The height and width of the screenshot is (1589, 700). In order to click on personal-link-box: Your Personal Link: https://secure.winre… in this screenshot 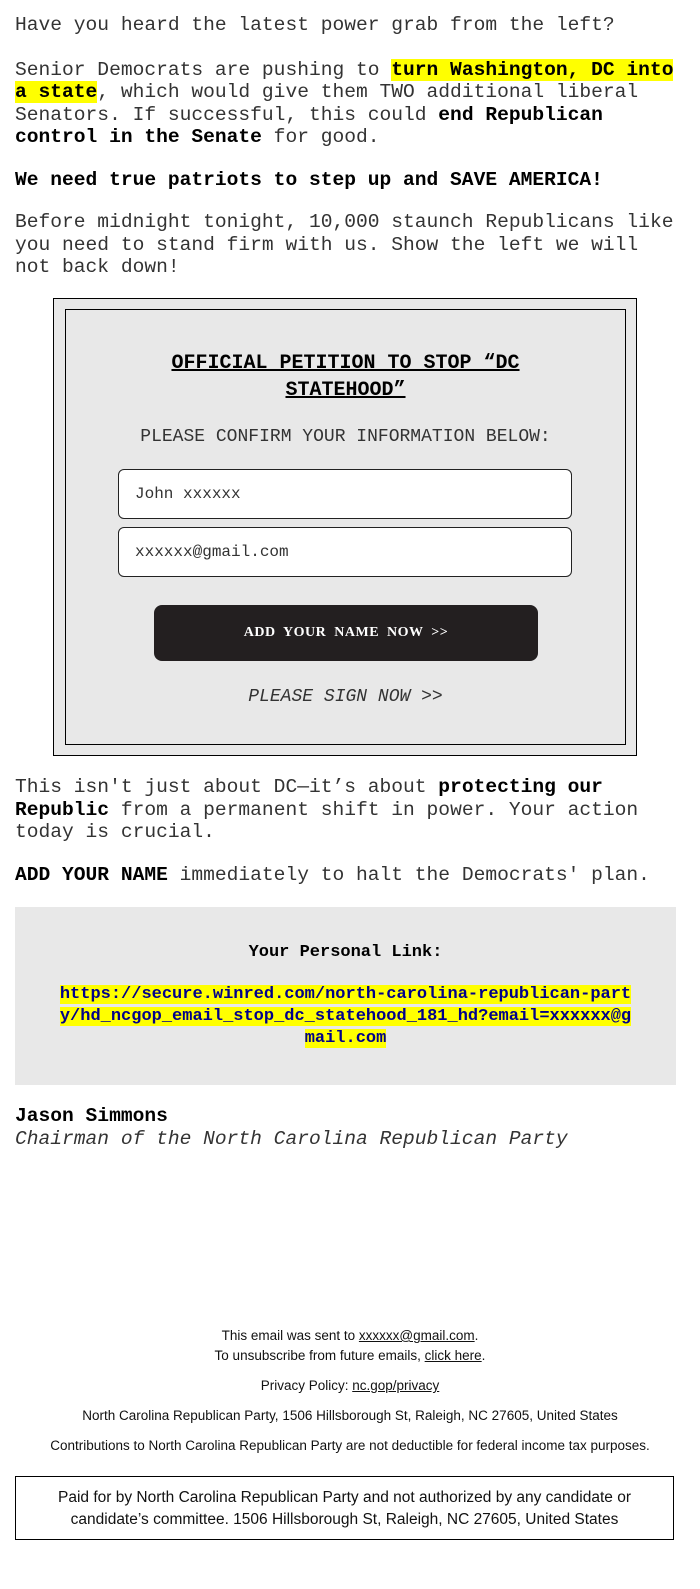, I will do `click(345, 996)`.